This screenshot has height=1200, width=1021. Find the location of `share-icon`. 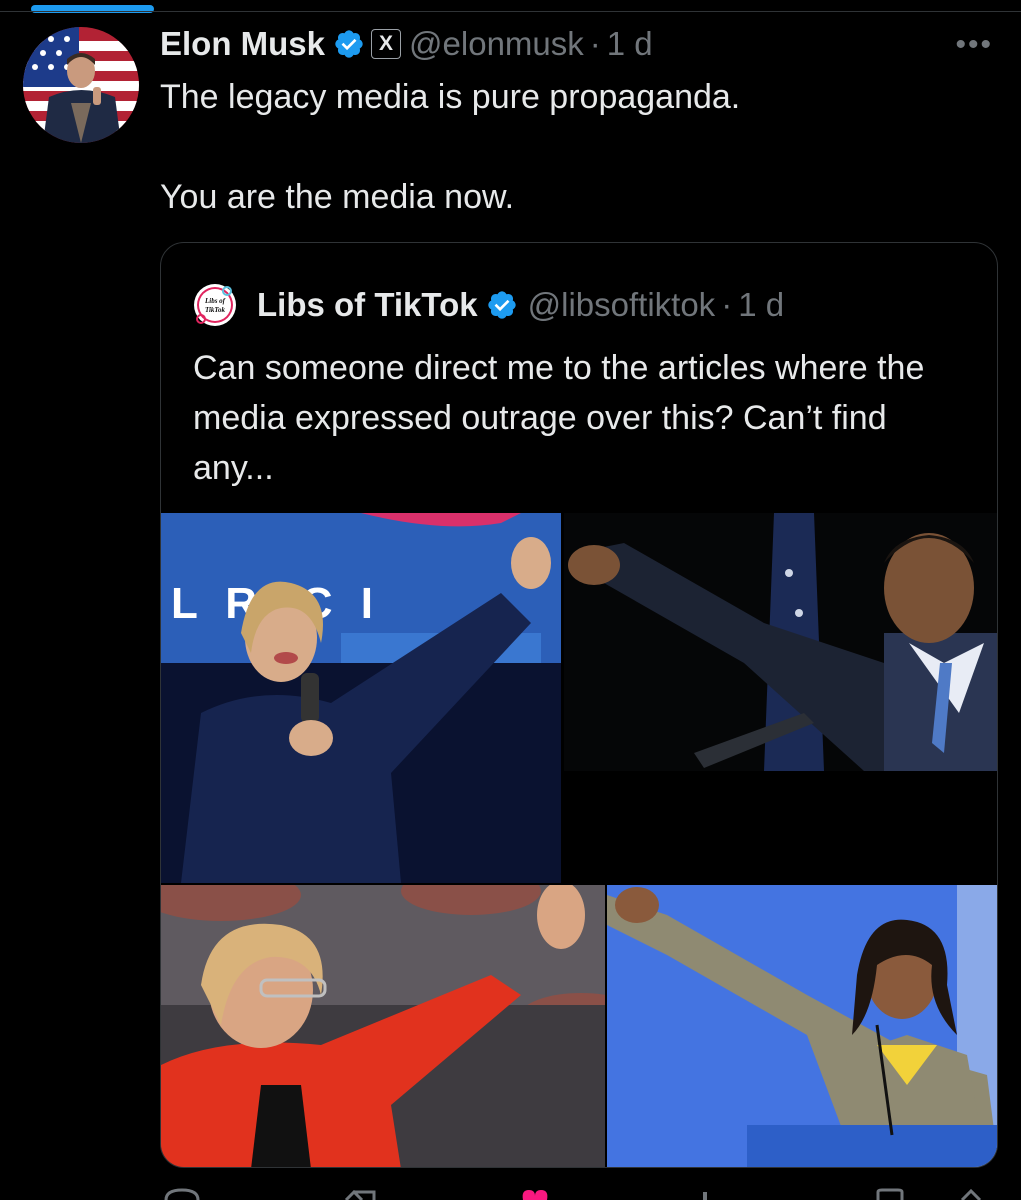

share-icon is located at coordinates (971, 1193).